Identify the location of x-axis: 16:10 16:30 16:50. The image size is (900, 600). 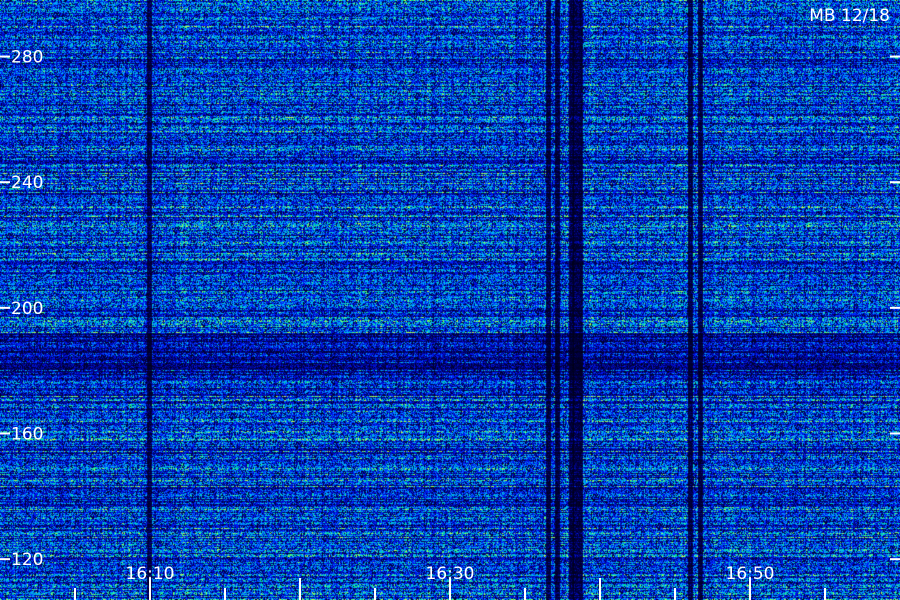
(450, 582).